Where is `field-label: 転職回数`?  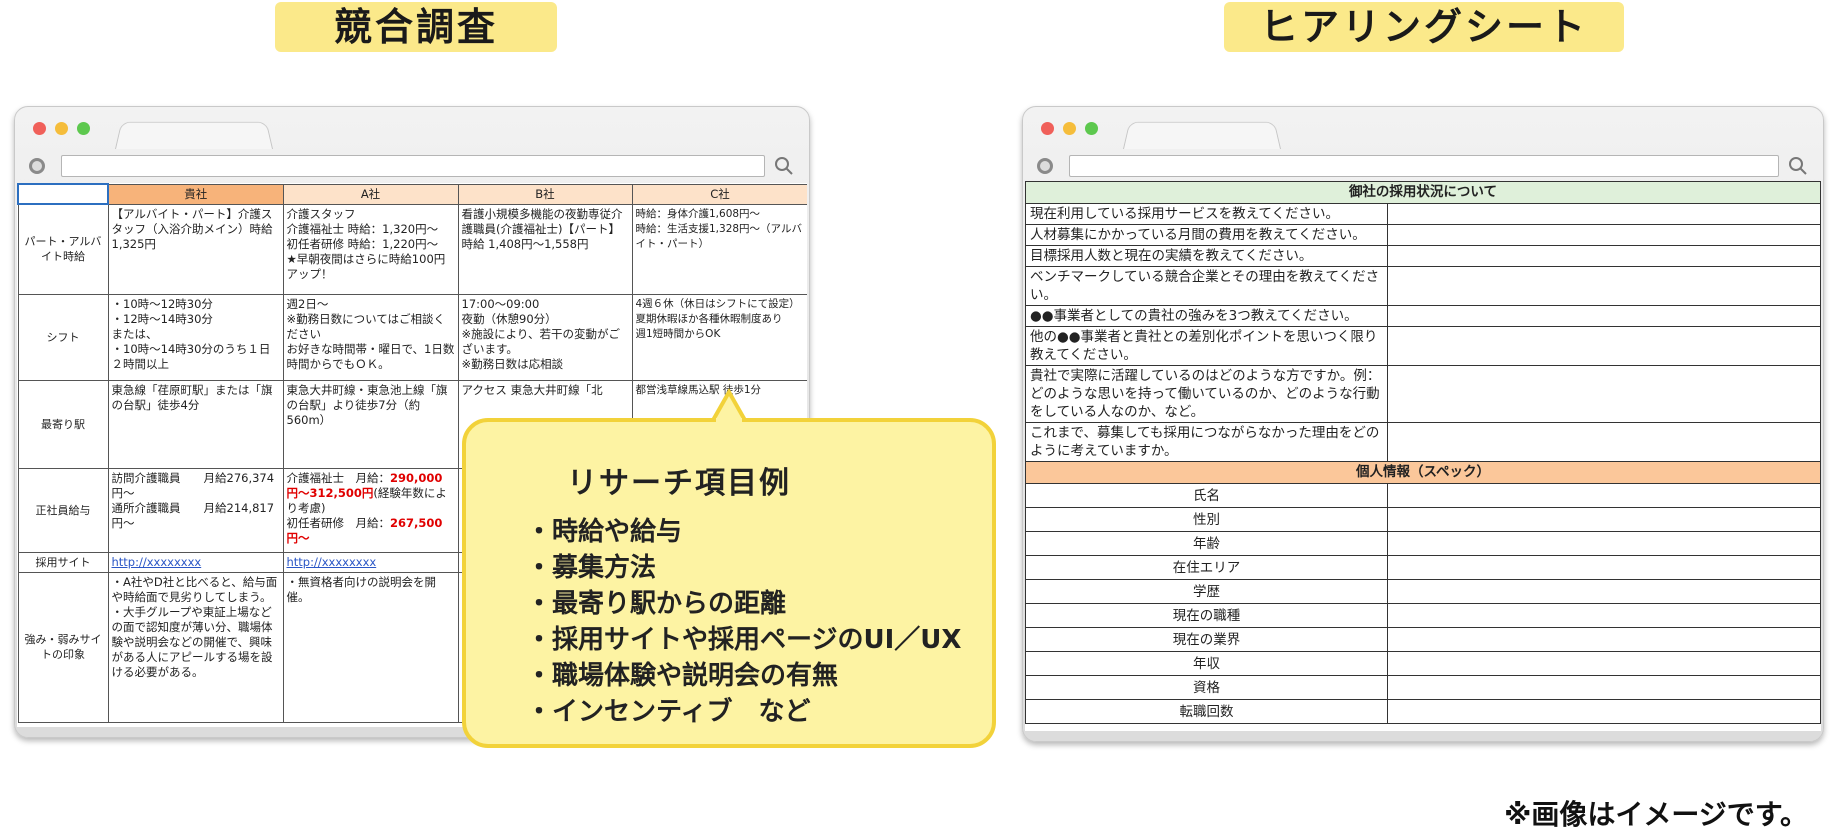 field-label: 転職回数 is located at coordinates (1206, 711).